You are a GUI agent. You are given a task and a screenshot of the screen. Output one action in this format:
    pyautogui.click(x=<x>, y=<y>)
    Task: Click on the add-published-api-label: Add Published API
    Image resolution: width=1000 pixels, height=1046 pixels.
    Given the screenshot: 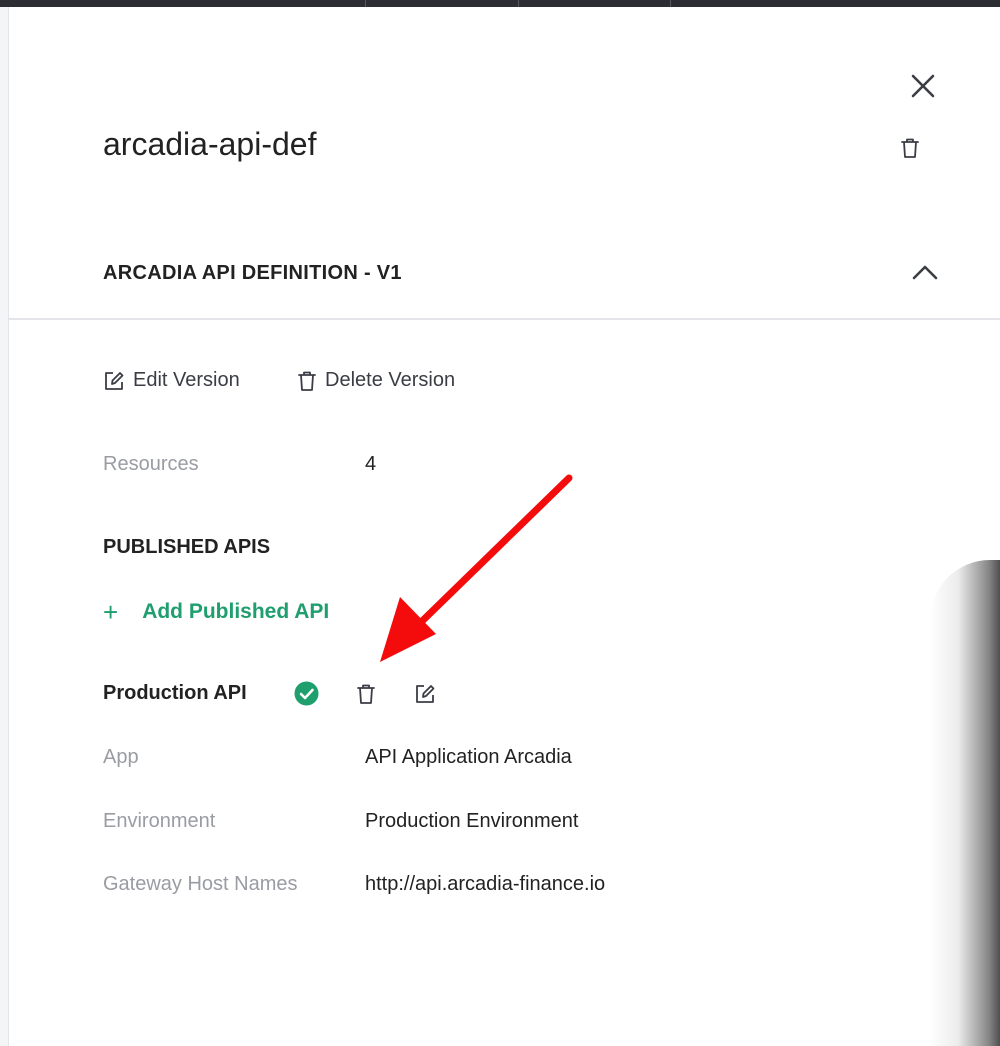 What is the action you would take?
    pyautogui.click(x=236, y=611)
    